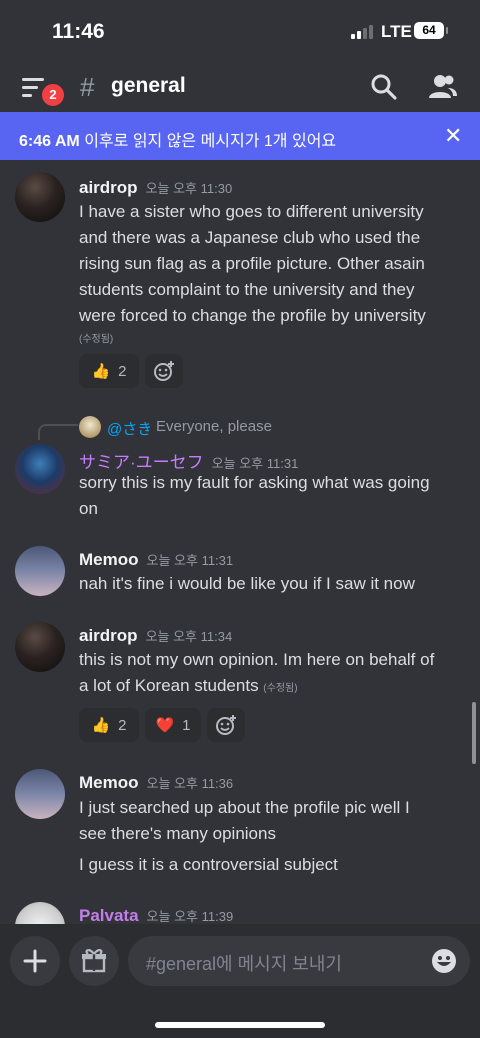 Image resolution: width=480 pixels, height=1038 pixels. What do you see at coordinates (88, 508) in the screenshot?
I see `message-text: on` at bounding box center [88, 508].